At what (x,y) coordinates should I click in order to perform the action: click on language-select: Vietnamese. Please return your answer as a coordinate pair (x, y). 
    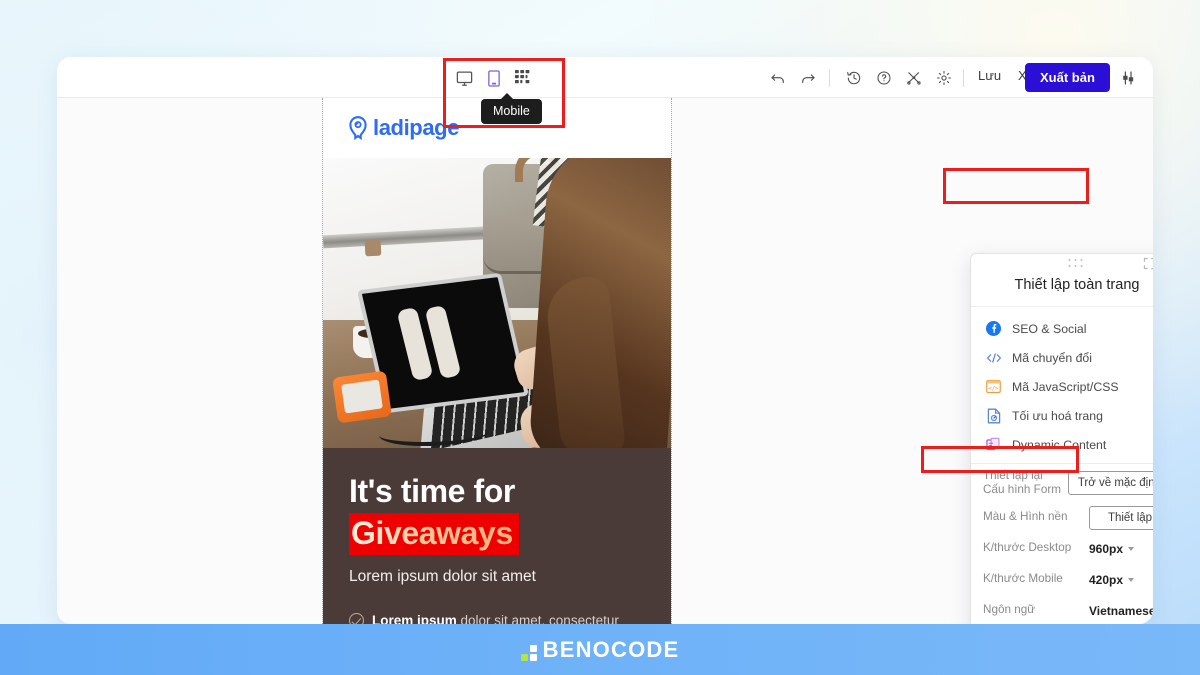
    Looking at the image, I should click on (1121, 611).